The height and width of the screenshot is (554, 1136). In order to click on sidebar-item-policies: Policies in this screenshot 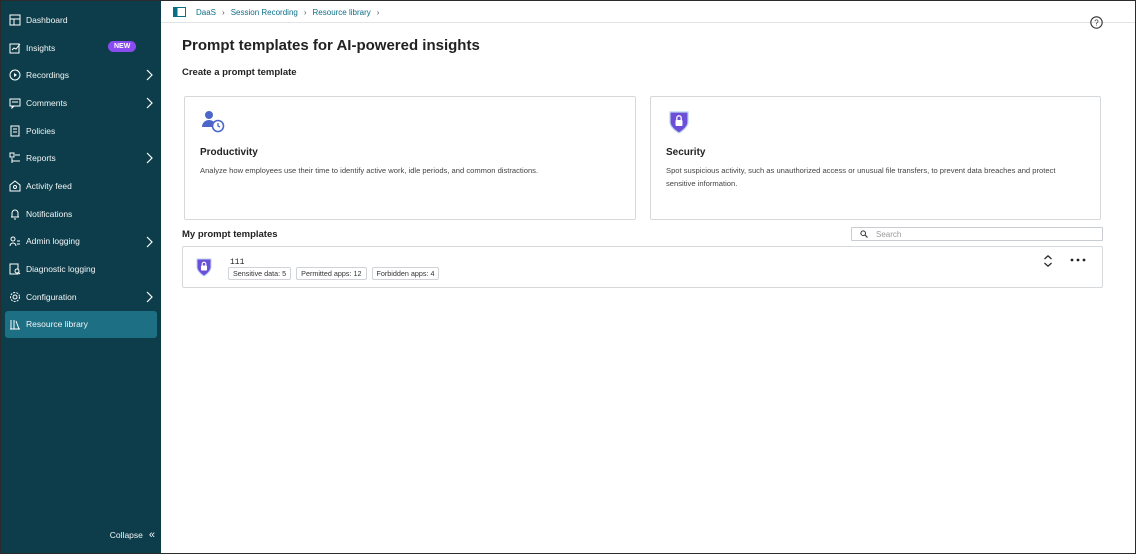, I will do `click(81, 131)`.